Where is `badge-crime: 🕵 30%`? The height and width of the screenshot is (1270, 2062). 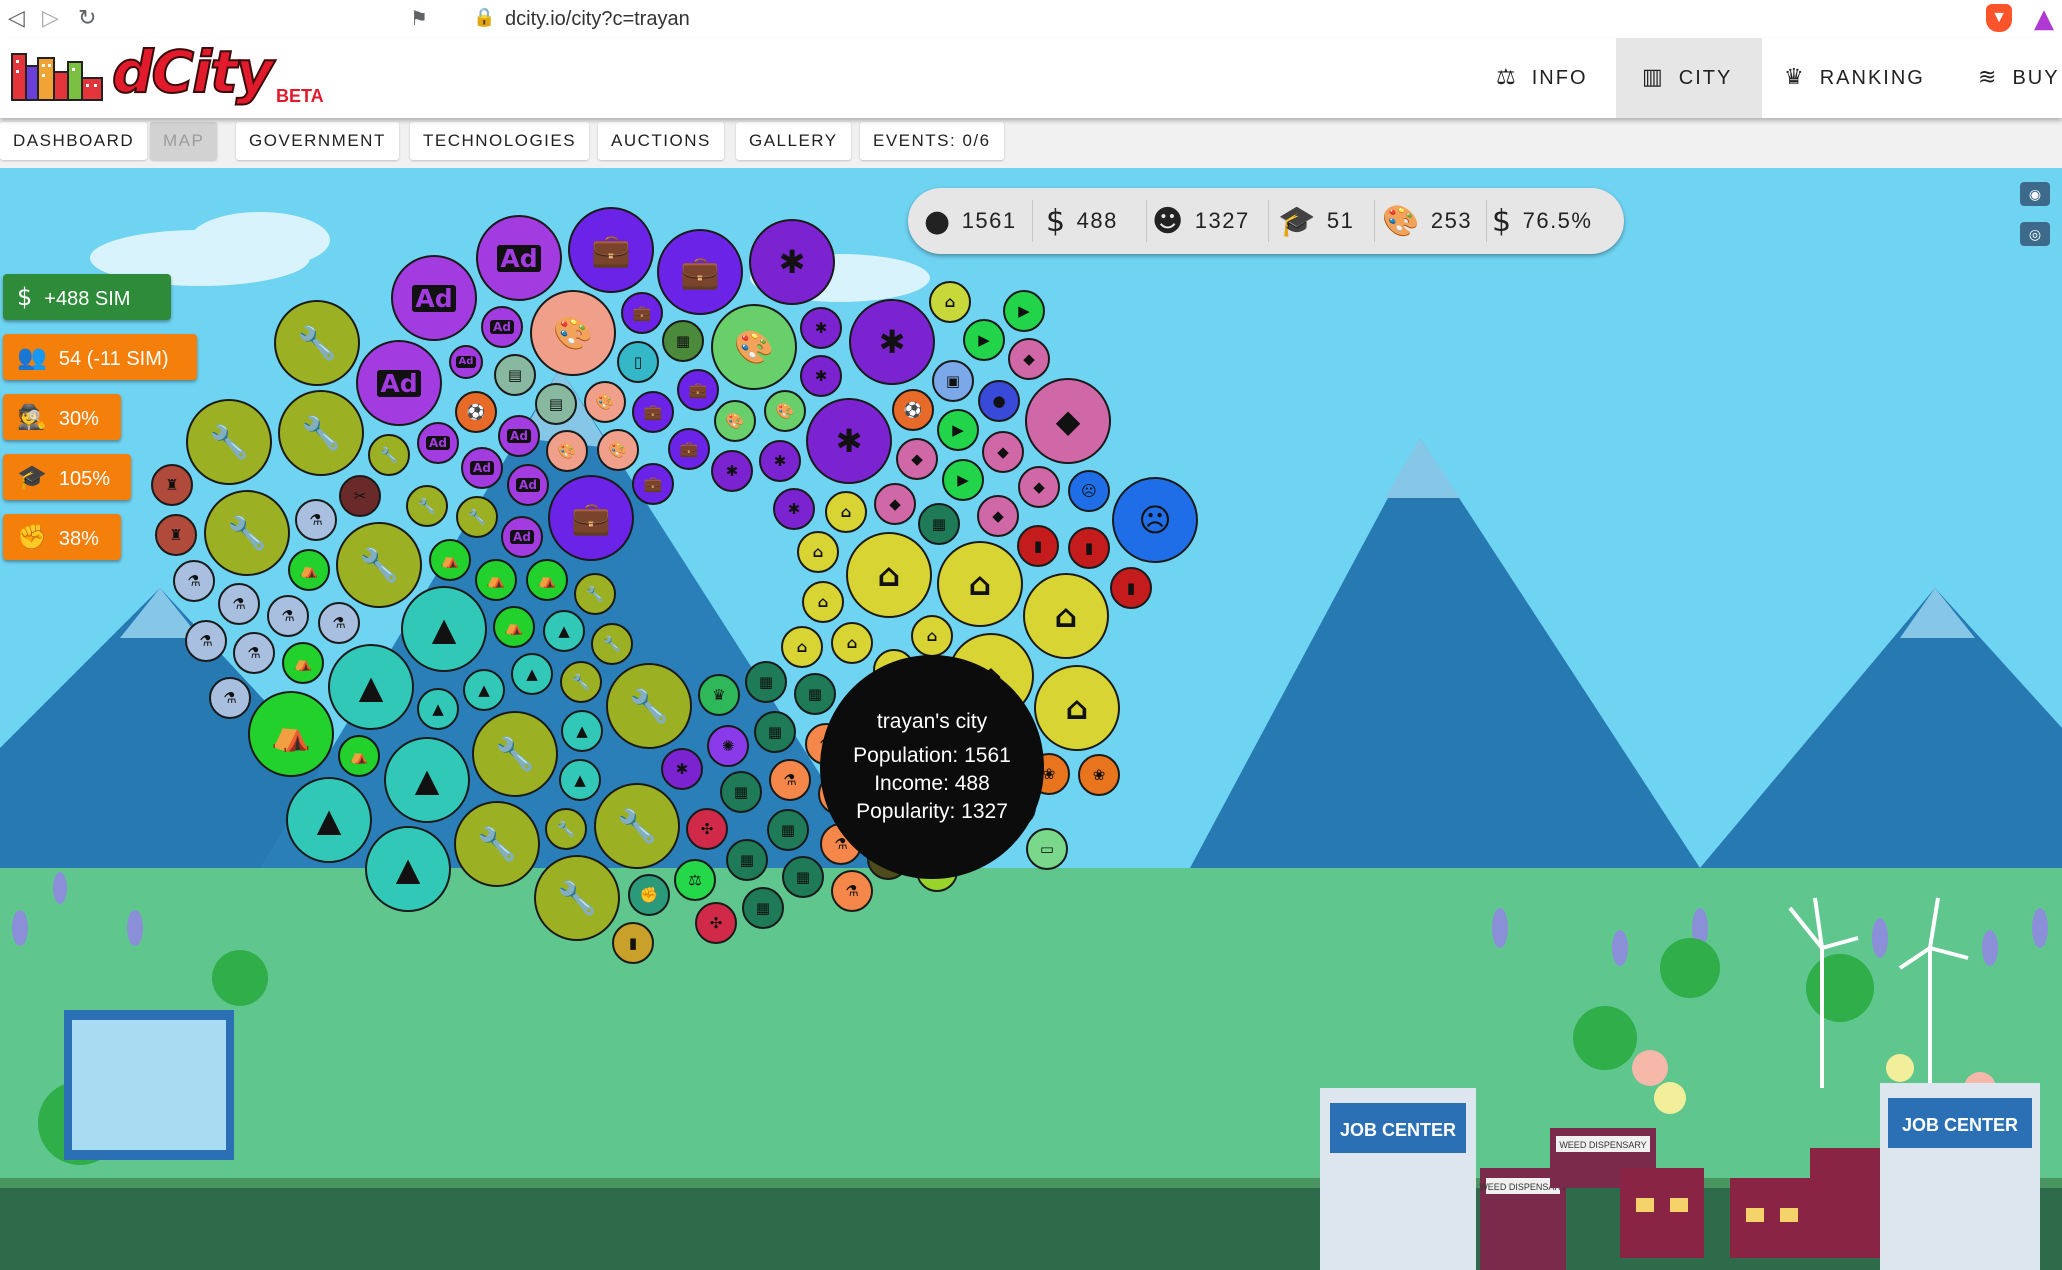 badge-crime: 🕵 30% is located at coordinates (62, 417).